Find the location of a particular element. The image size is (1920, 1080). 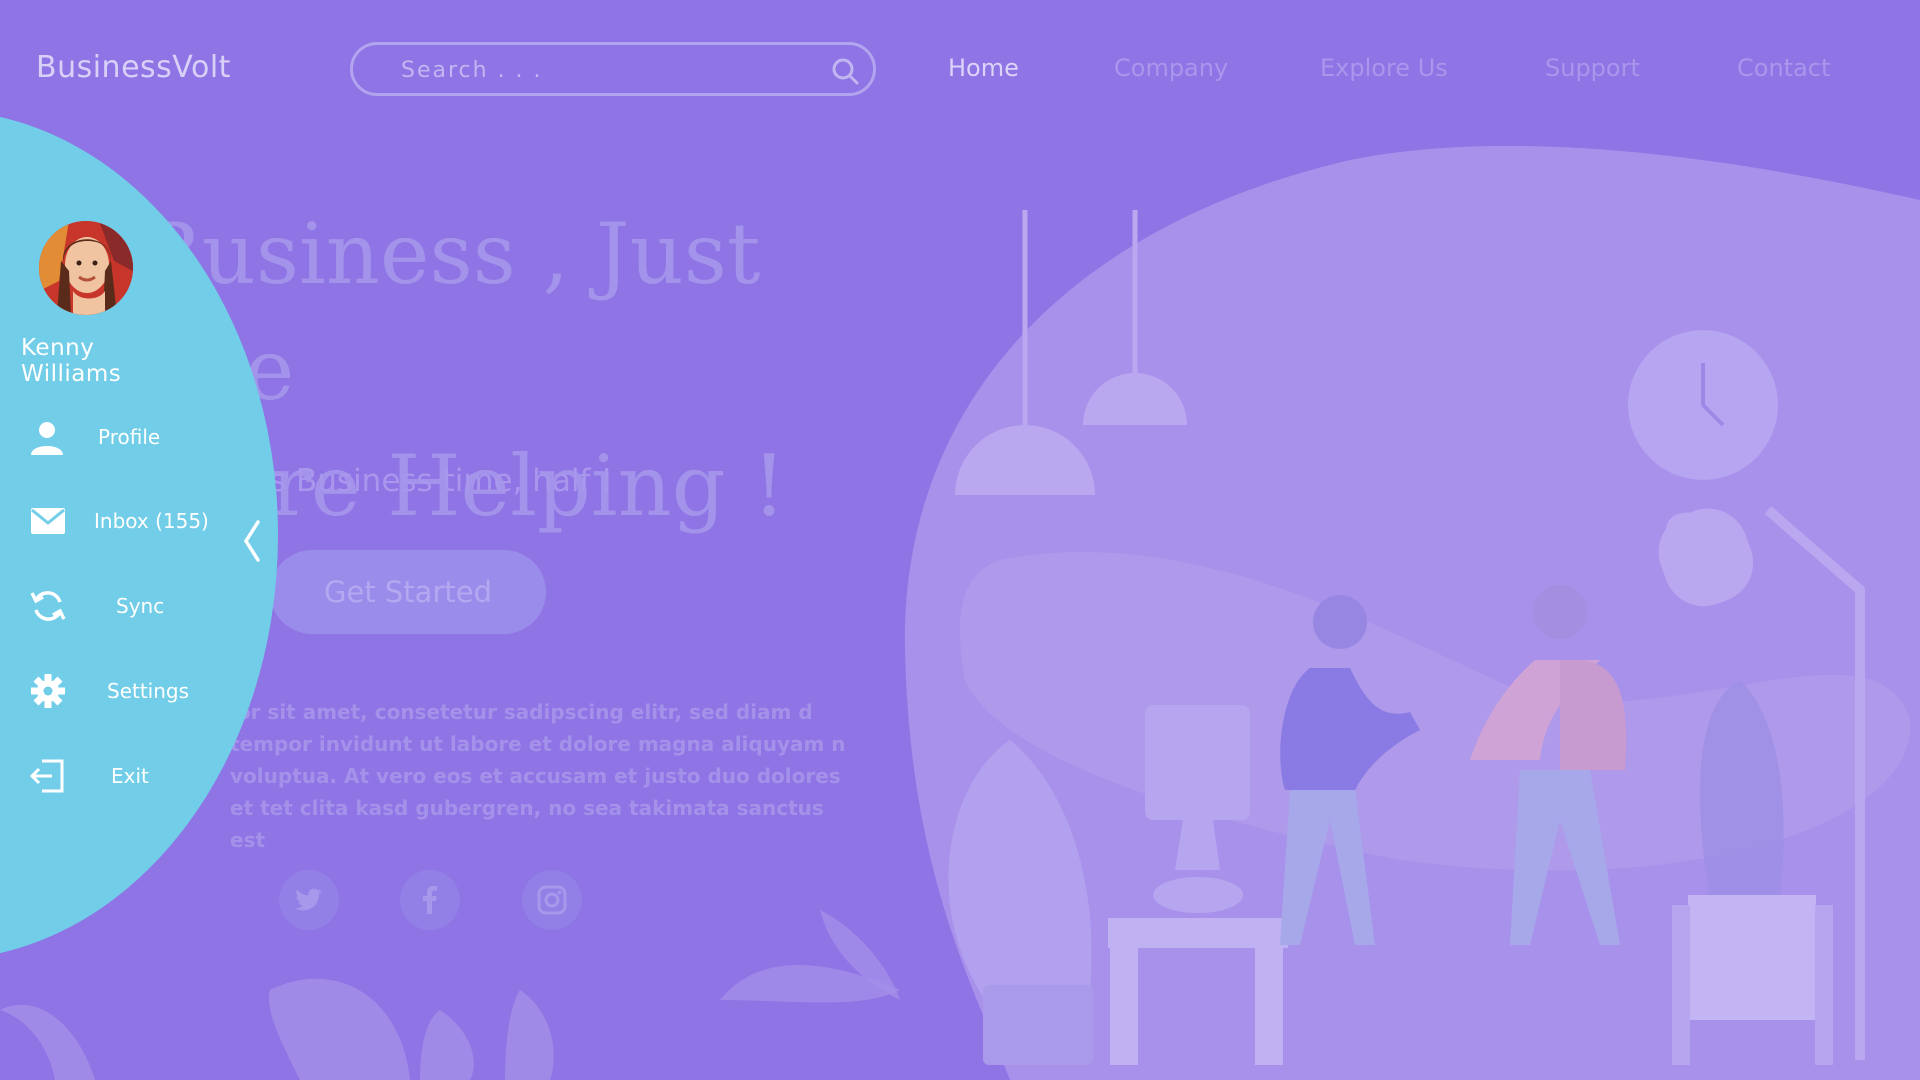

twitter-button is located at coordinates (309, 900).